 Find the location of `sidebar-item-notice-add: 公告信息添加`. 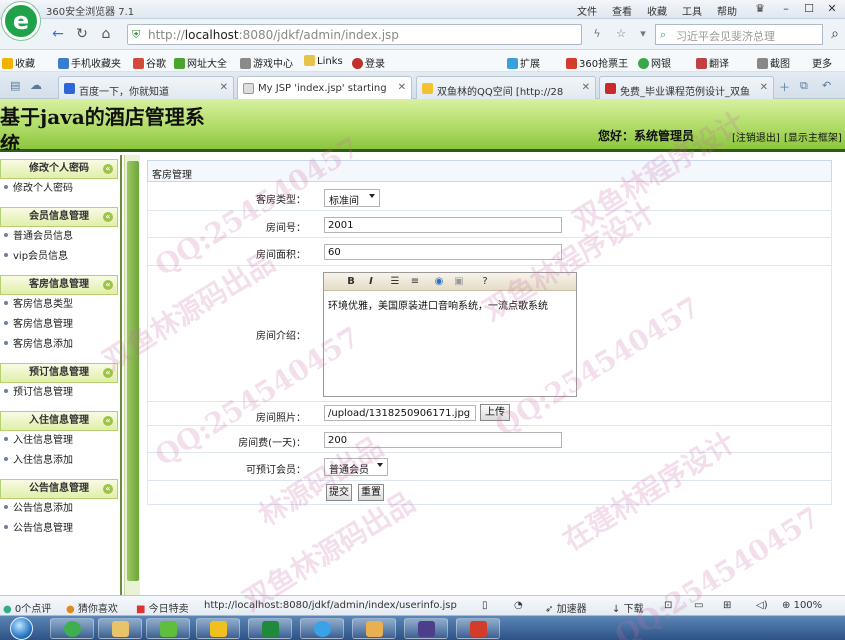

sidebar-item-notice-add: 公告信息添加 is located at coordinates (60, 509).